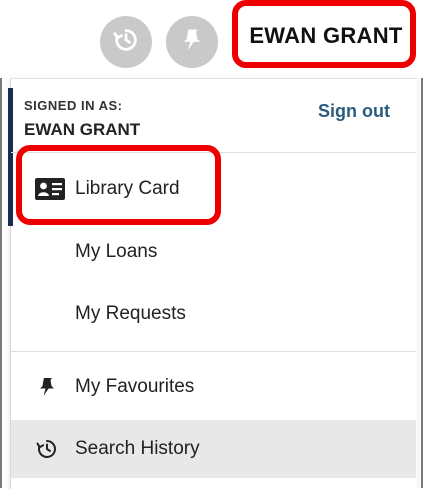 This screenshot has height=489, width=423. I want to click on signed-in-label: SIGNED IN AS:, so click(73, 105).